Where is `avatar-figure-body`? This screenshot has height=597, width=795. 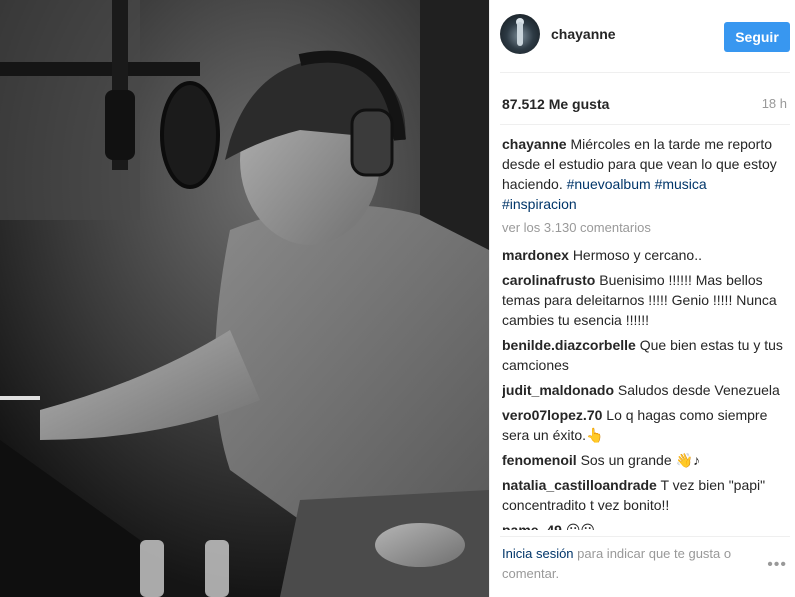 avatar-figure-body is located at coordinates (520, 34).